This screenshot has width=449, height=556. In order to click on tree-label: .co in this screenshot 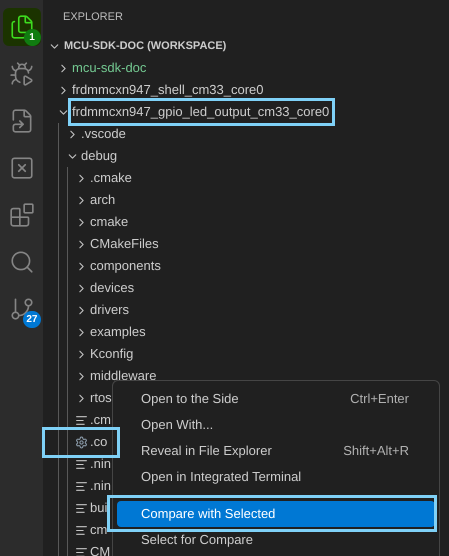, I will do `click(99, 442)`.